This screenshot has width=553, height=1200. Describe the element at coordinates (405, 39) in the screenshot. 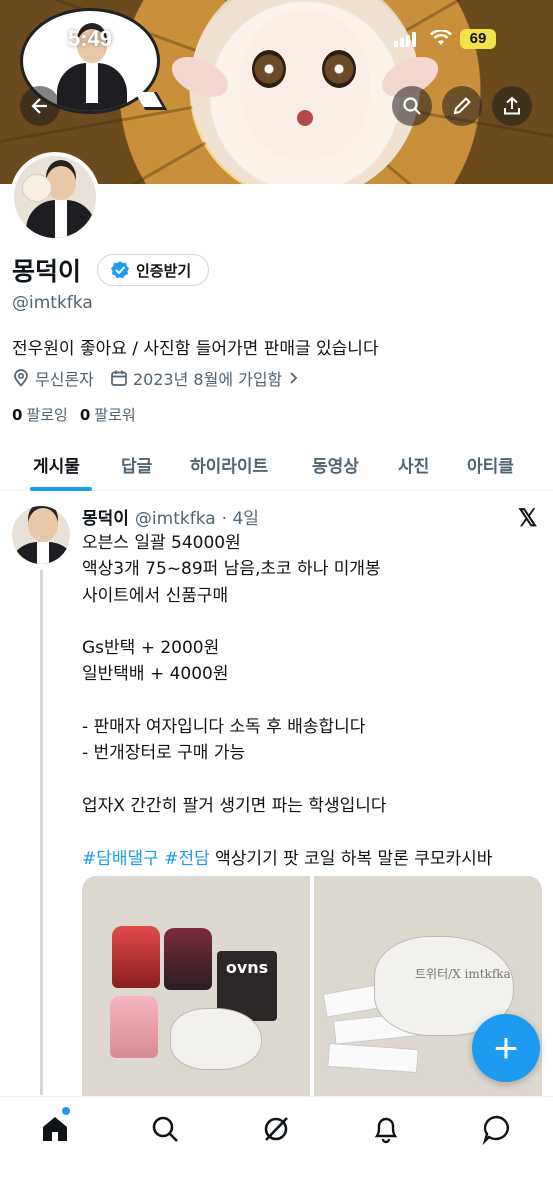

I see `cellular-signal-icon` at that location.